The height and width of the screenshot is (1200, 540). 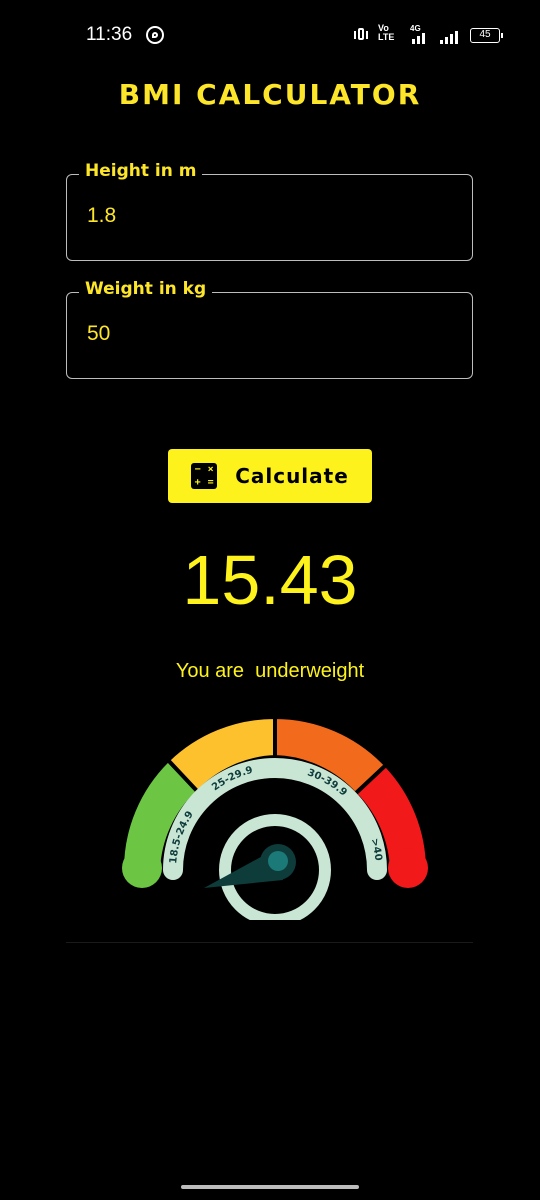 What do you see at coordinates (361, 35) in the screenshot?
I see `vibrate-icon` at bounding box center [361, 35].